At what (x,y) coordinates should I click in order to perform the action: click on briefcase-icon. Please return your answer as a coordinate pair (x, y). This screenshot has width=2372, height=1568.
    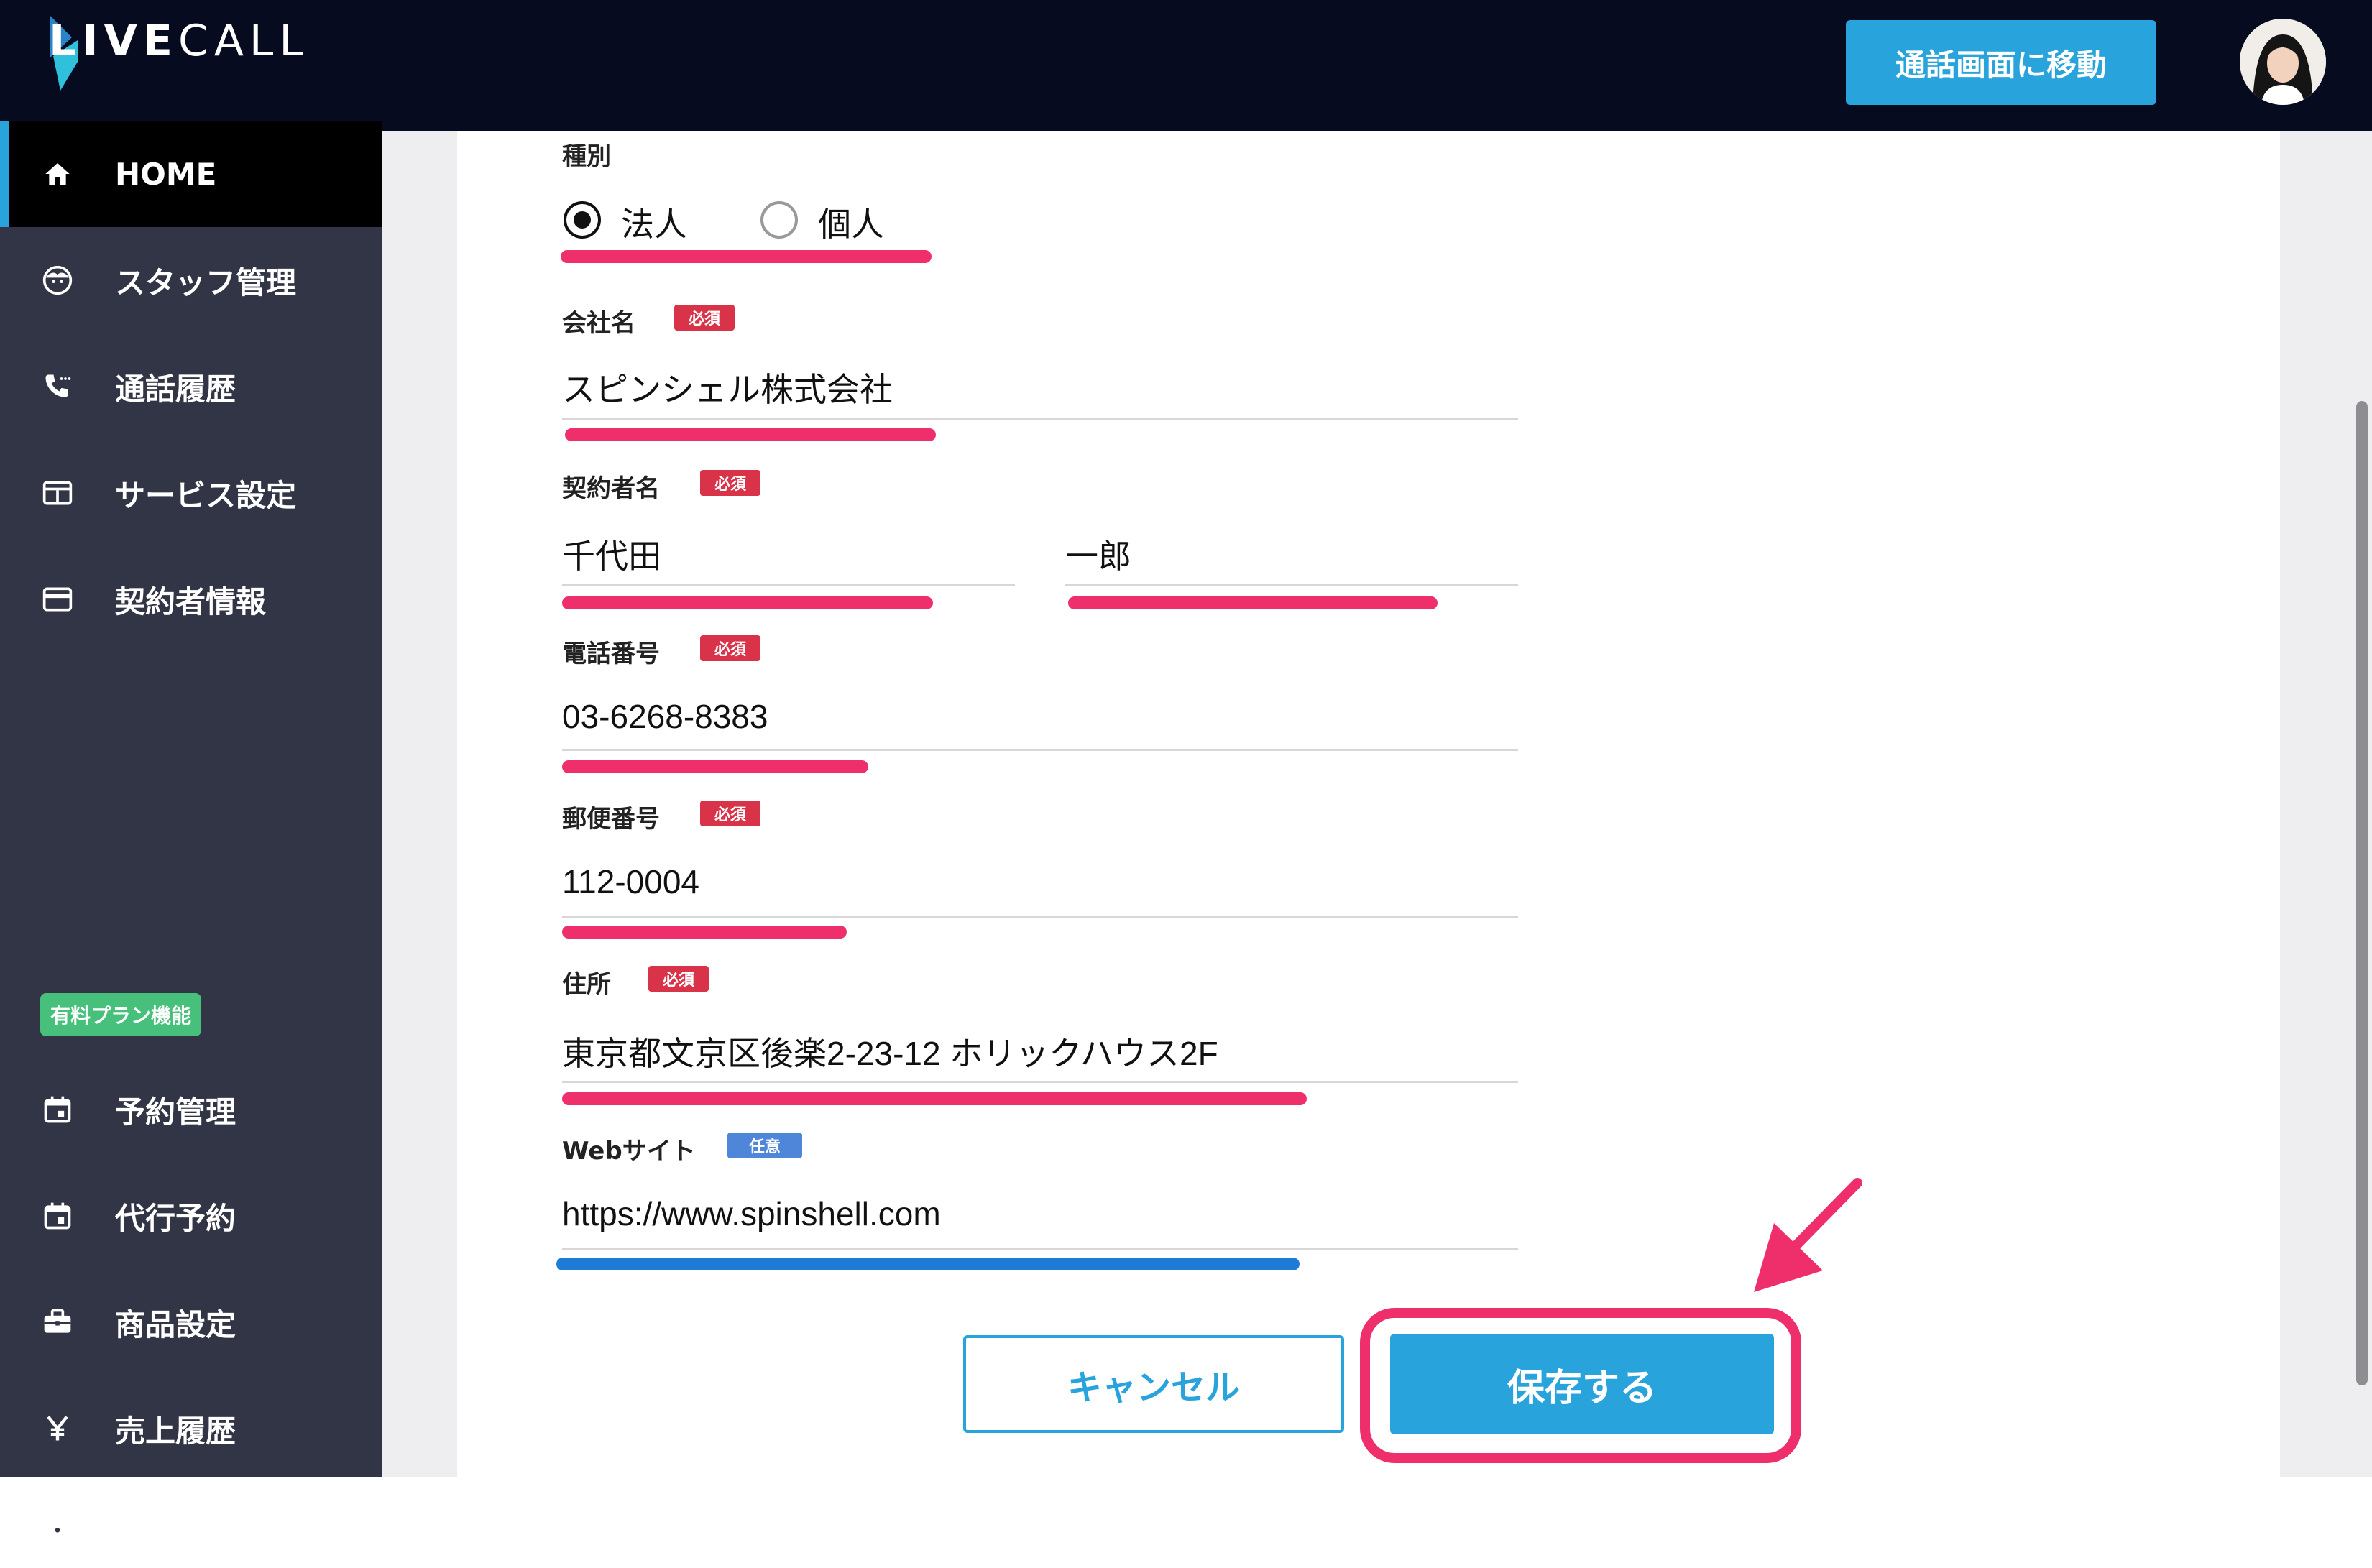
    Looking at the image, I should click on (57, 1322).